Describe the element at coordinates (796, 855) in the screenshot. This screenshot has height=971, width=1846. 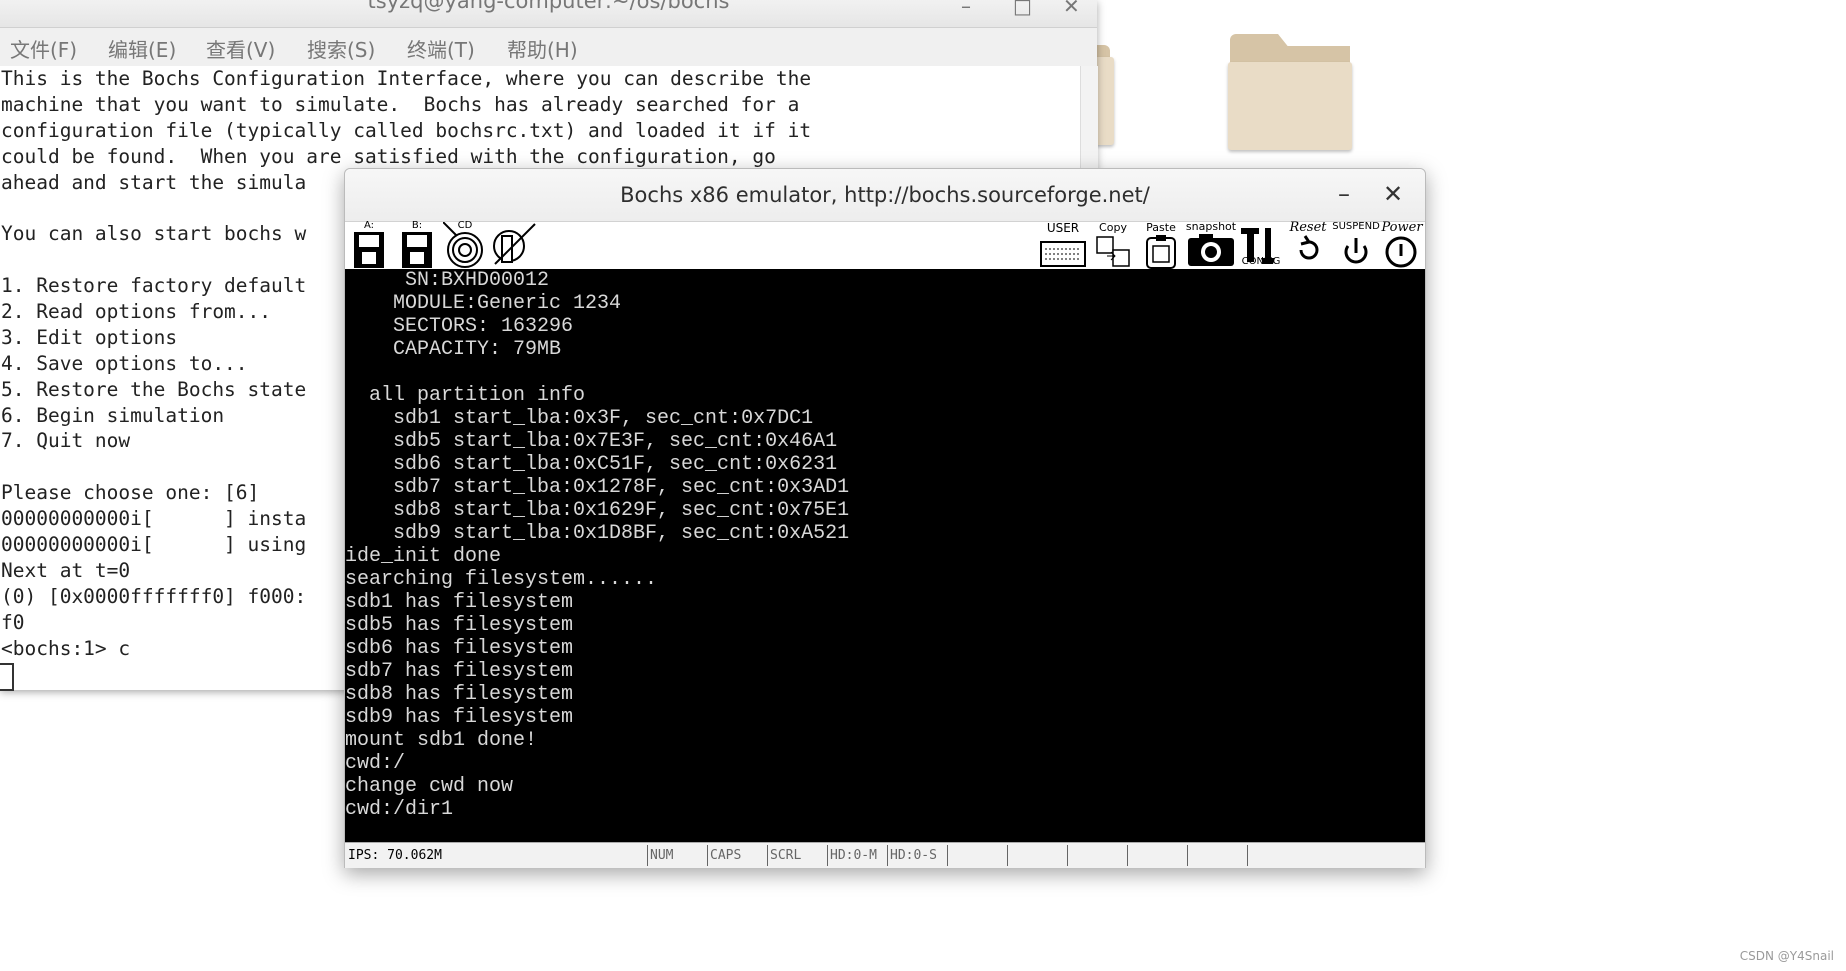
I see `scroll-lock-indicator: SCRL` at that location.